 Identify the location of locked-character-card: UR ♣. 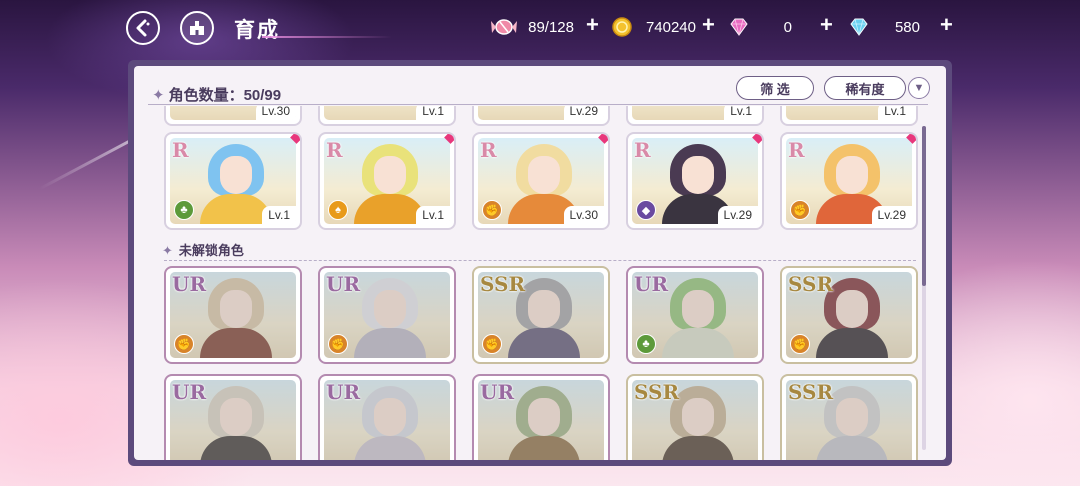
(695, 315).